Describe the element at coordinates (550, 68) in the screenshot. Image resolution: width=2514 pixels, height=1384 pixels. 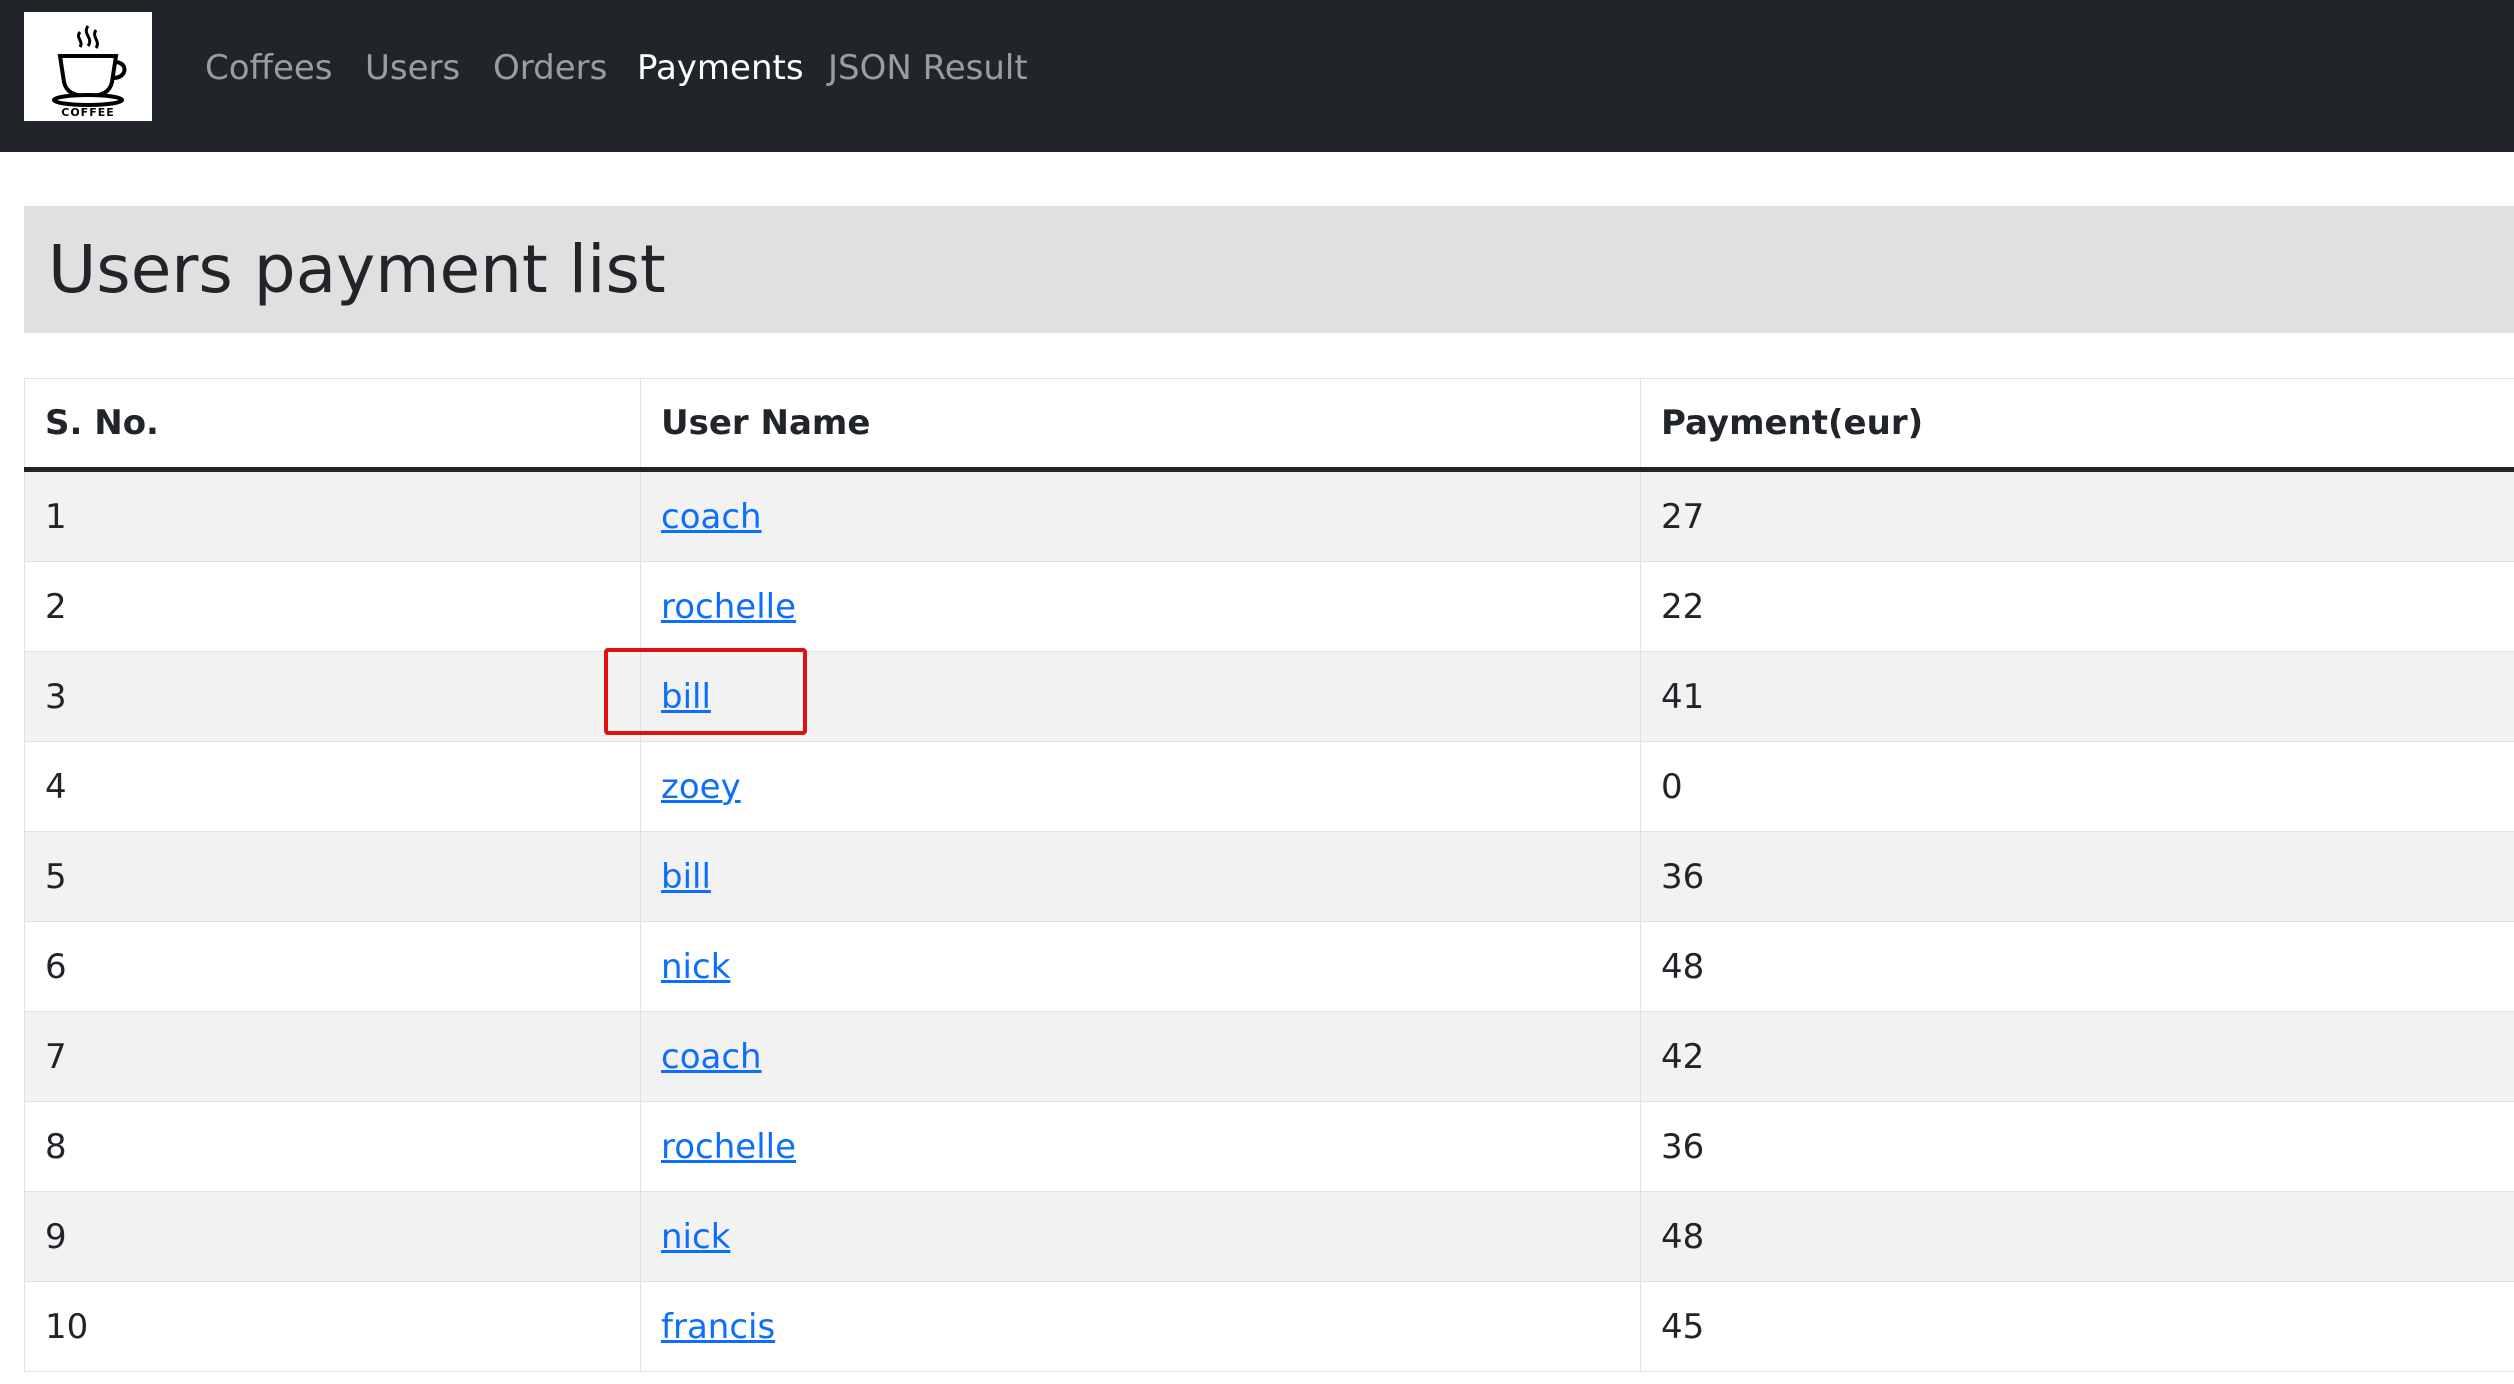
I see `nav-link-orders: Orders` at that location.